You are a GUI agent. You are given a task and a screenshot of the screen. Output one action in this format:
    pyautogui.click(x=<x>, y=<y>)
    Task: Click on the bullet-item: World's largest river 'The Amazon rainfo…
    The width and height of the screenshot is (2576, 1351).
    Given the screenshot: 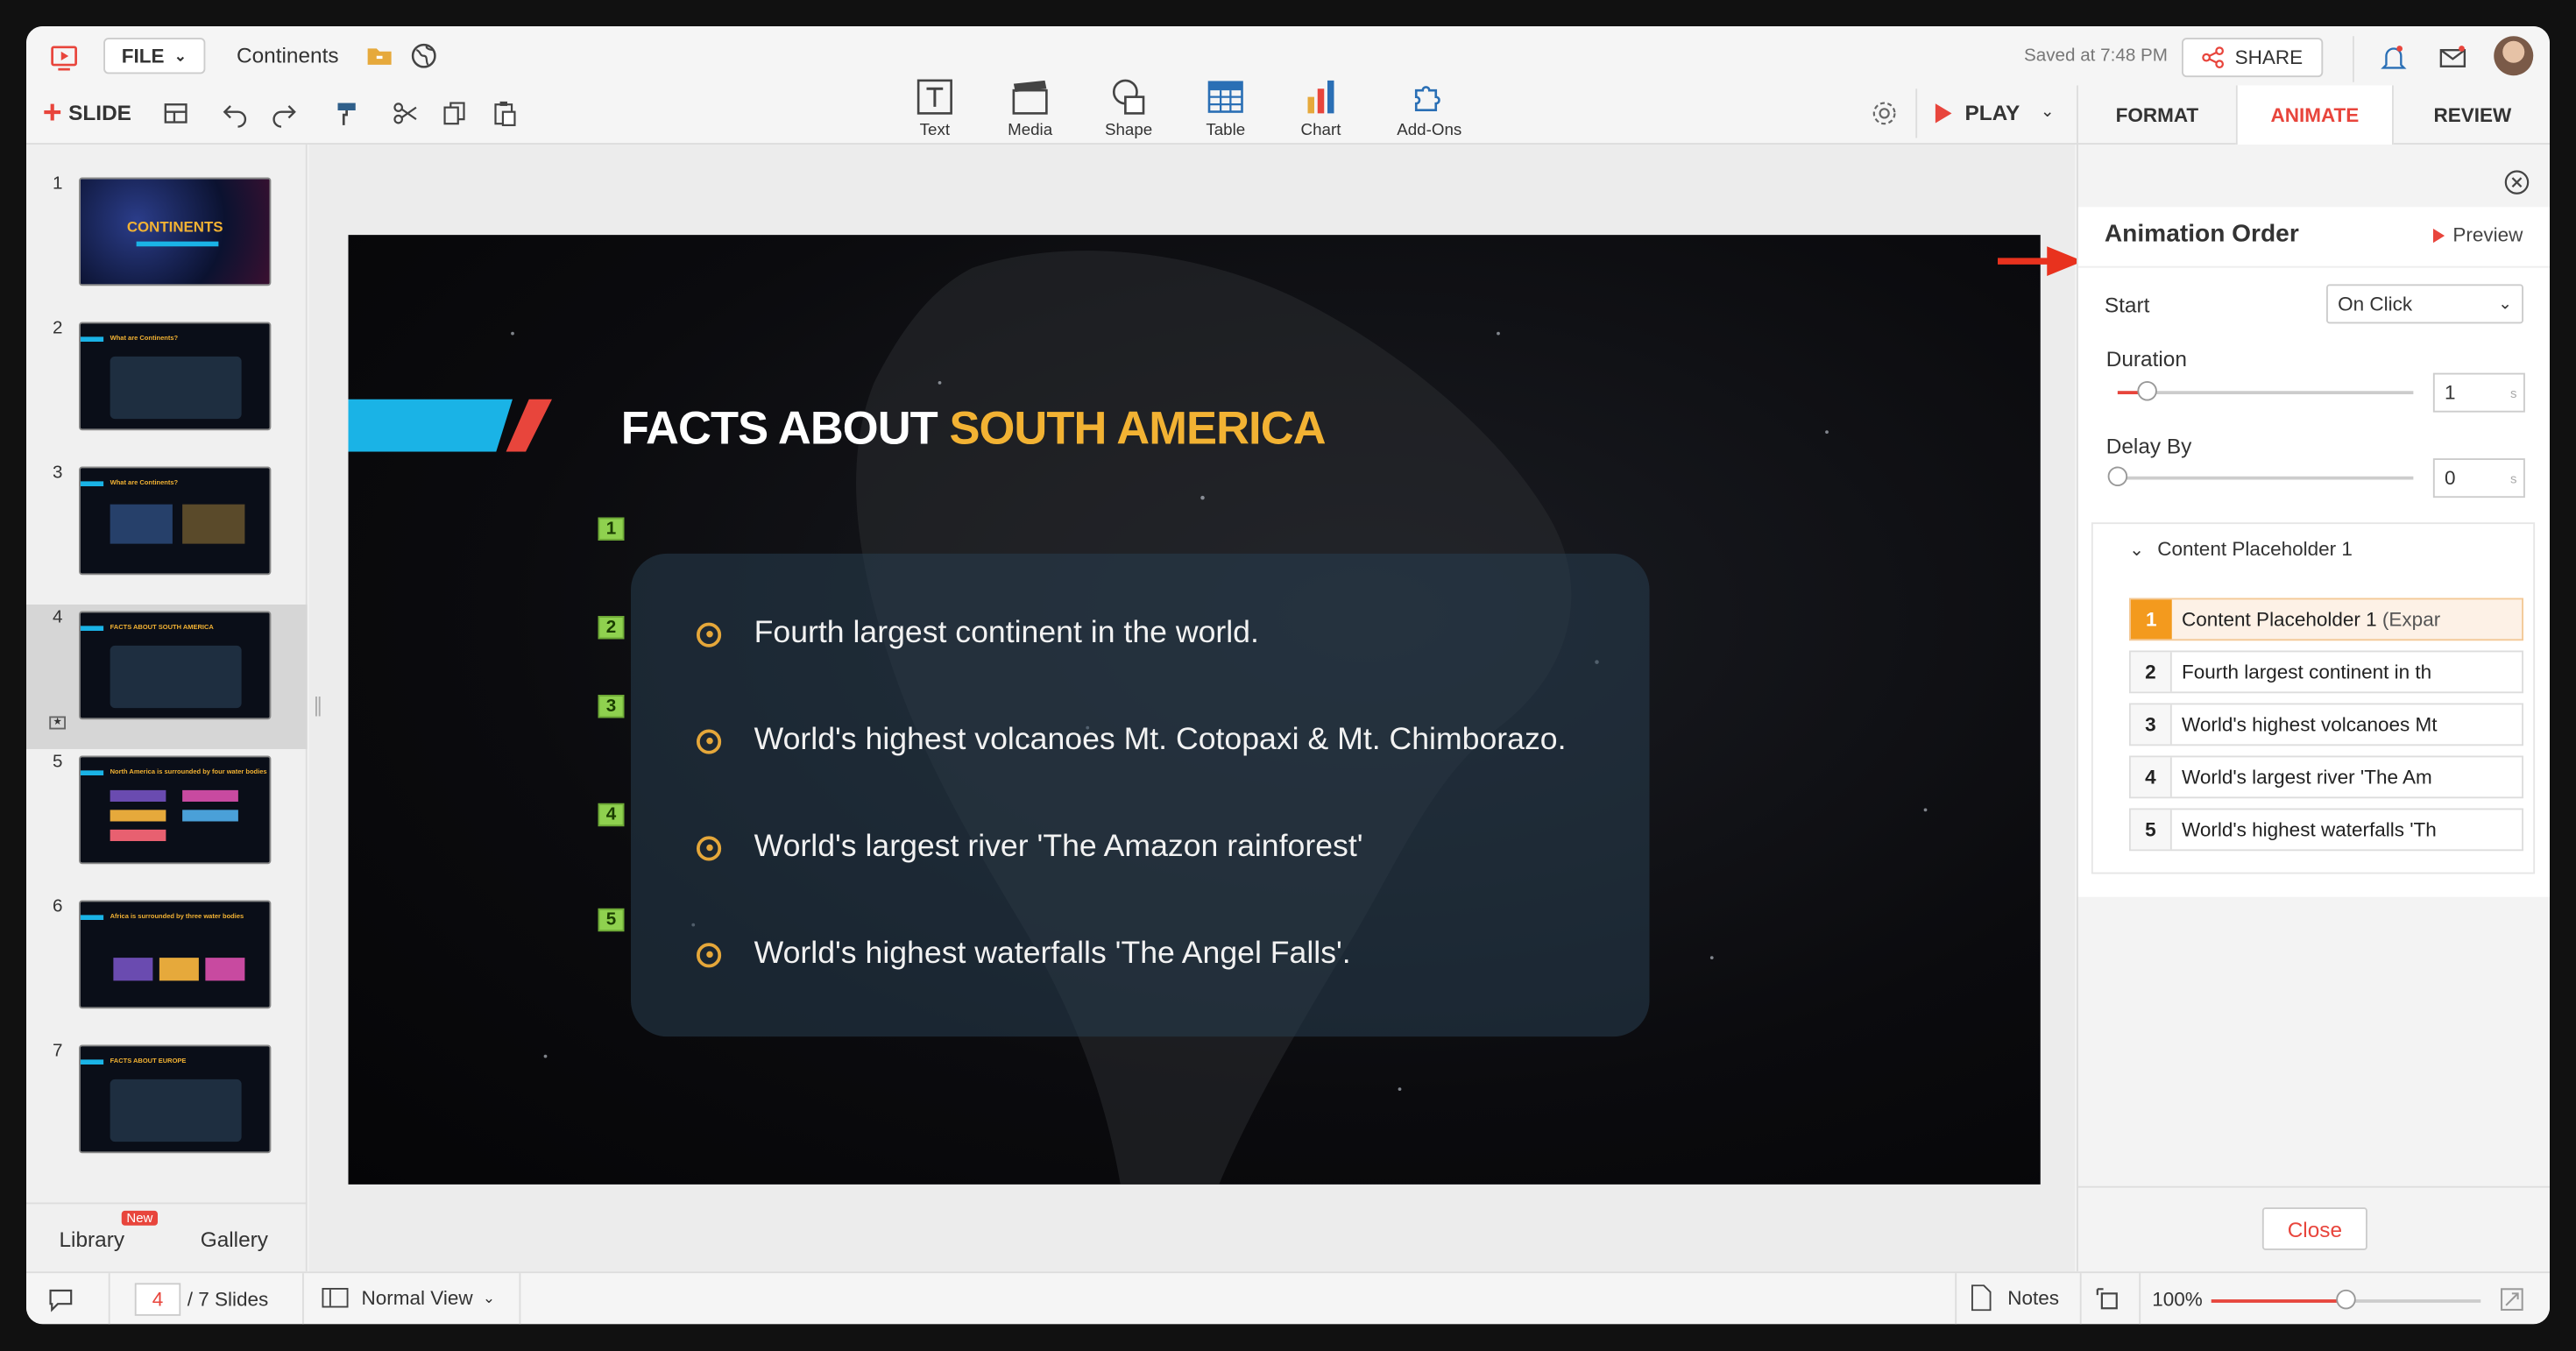 What is the action you would take?
    pyautogui.click(x=1030, y=848)
    